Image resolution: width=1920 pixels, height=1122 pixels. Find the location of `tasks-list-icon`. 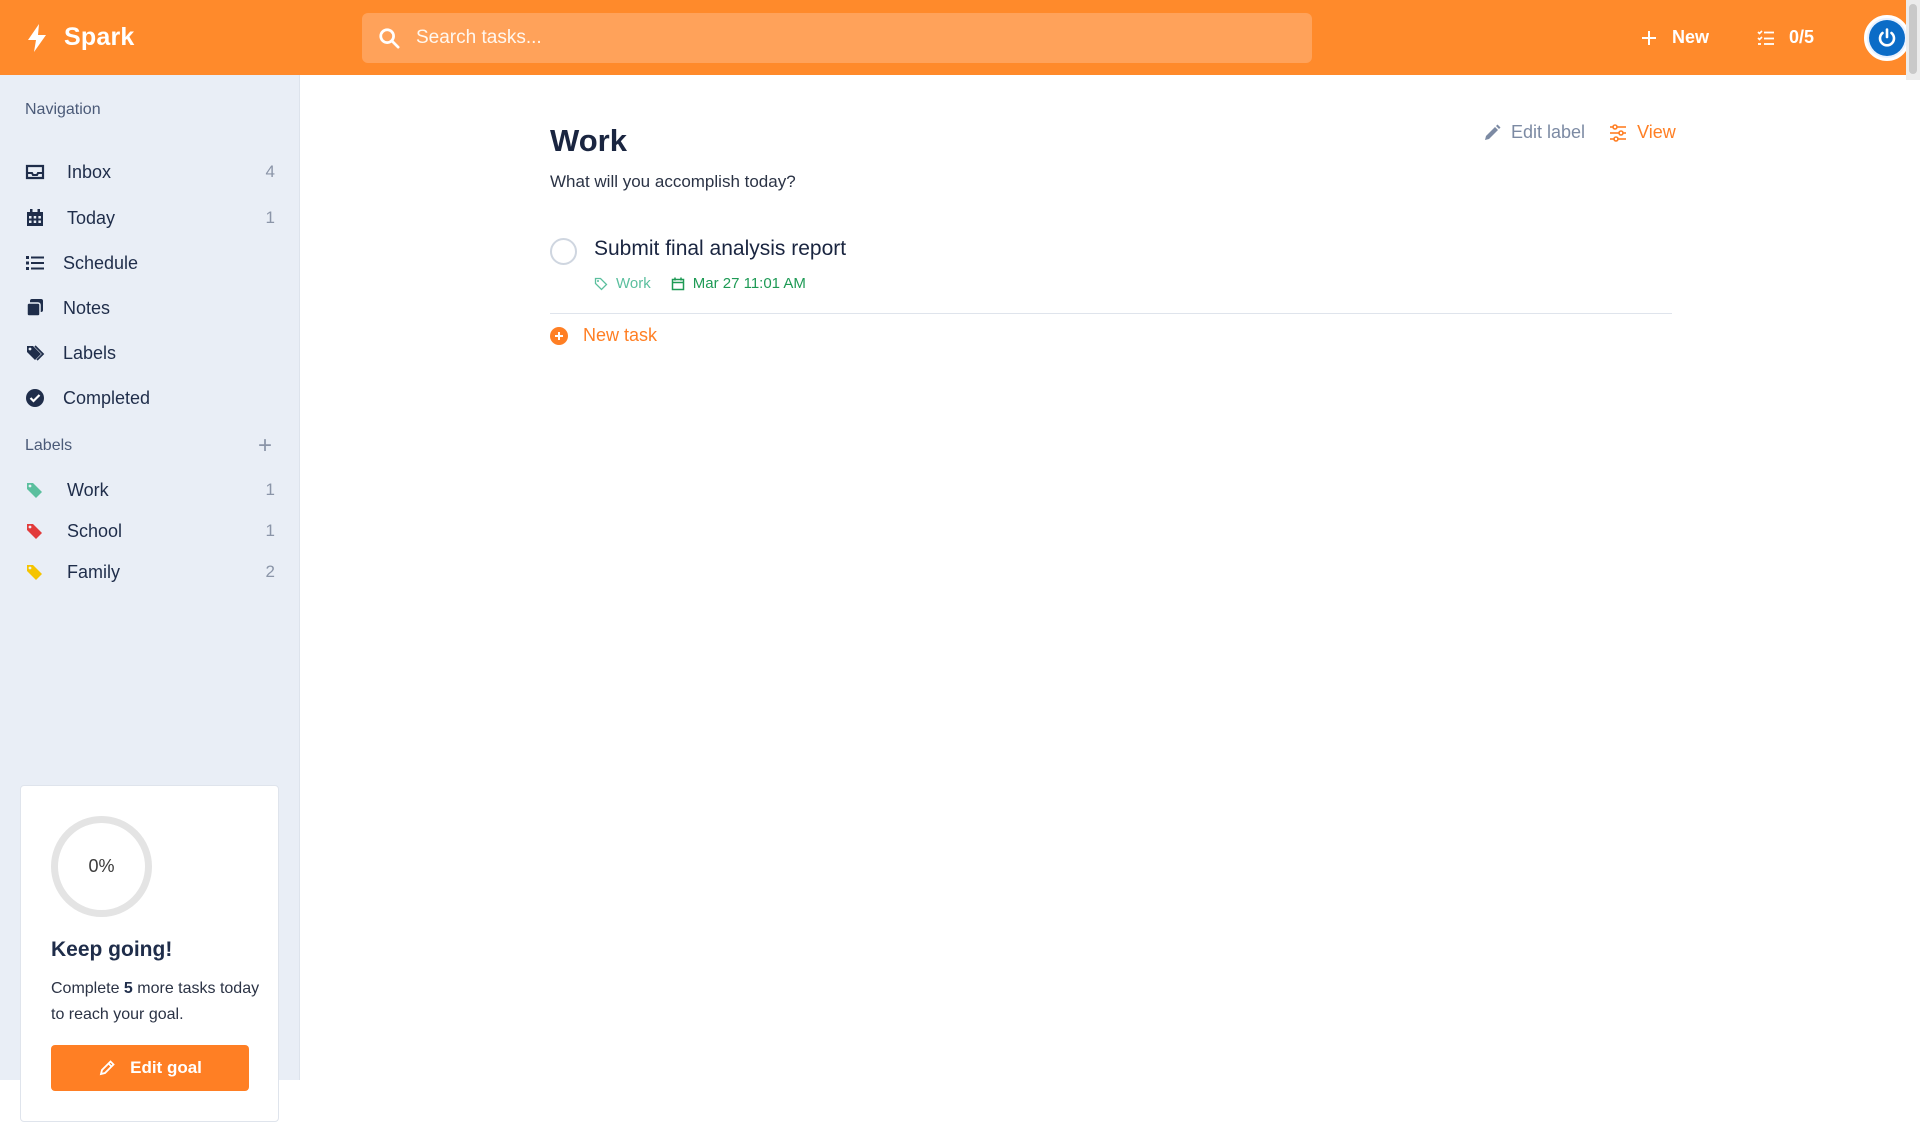

tasks-list-icon is located at coordinates (1765, 37).